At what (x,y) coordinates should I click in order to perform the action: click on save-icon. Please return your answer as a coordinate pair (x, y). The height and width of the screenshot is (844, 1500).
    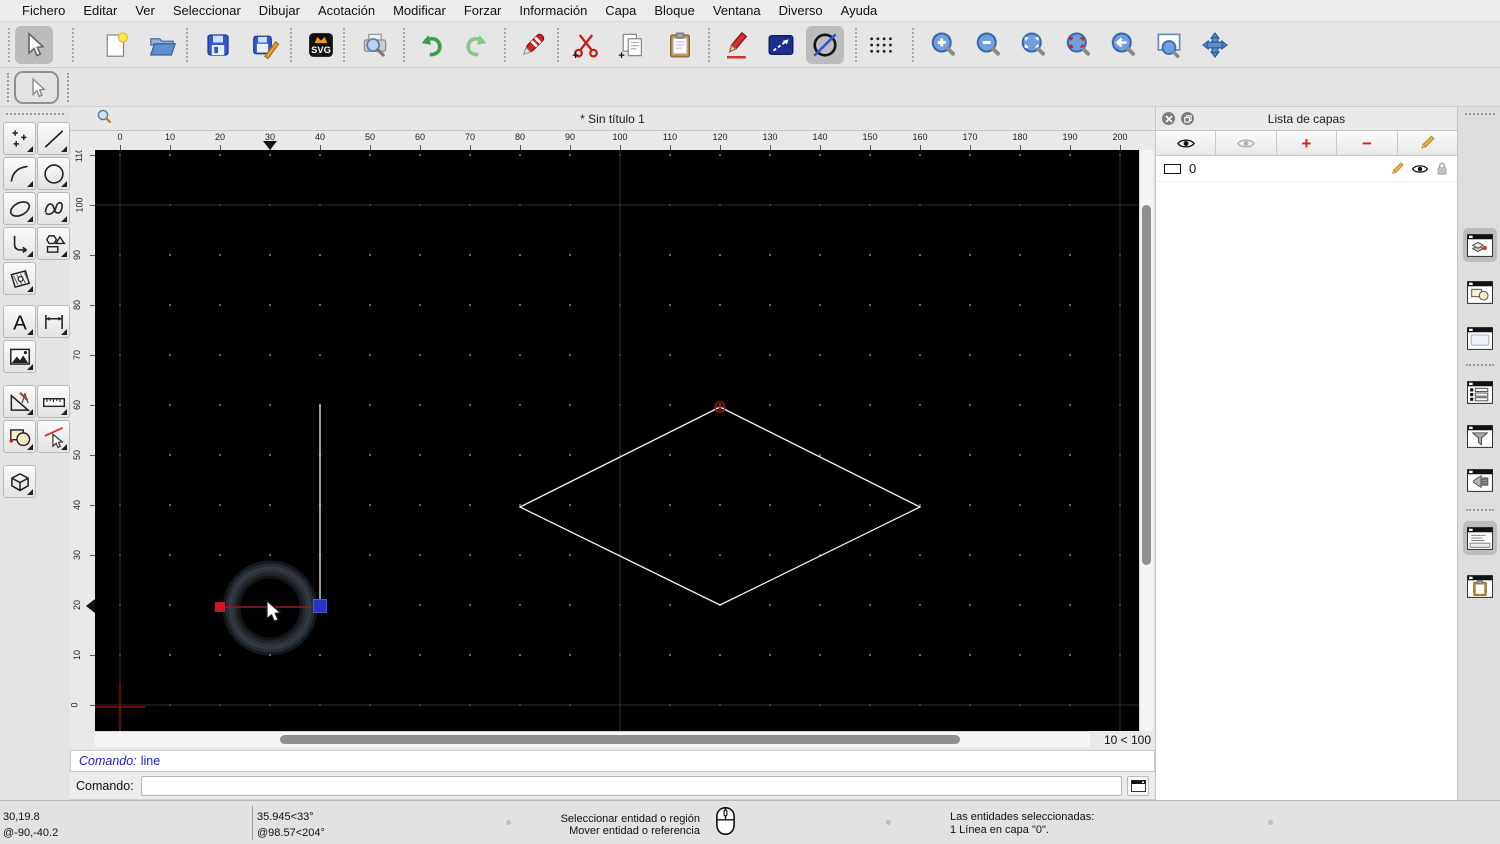
    Looking at the image, I should click on (218, 45).